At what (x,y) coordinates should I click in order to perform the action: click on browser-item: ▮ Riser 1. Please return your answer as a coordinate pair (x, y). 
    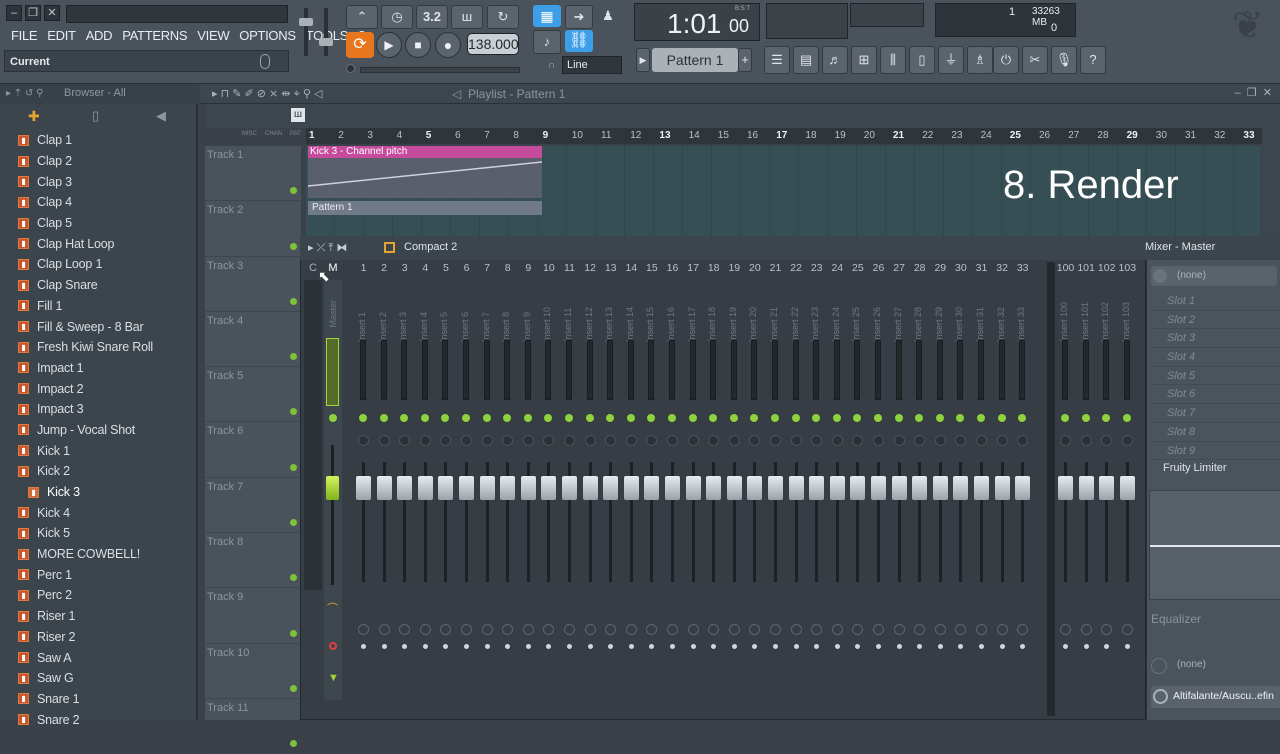
    Looking at the image, I should click on (99, 616).